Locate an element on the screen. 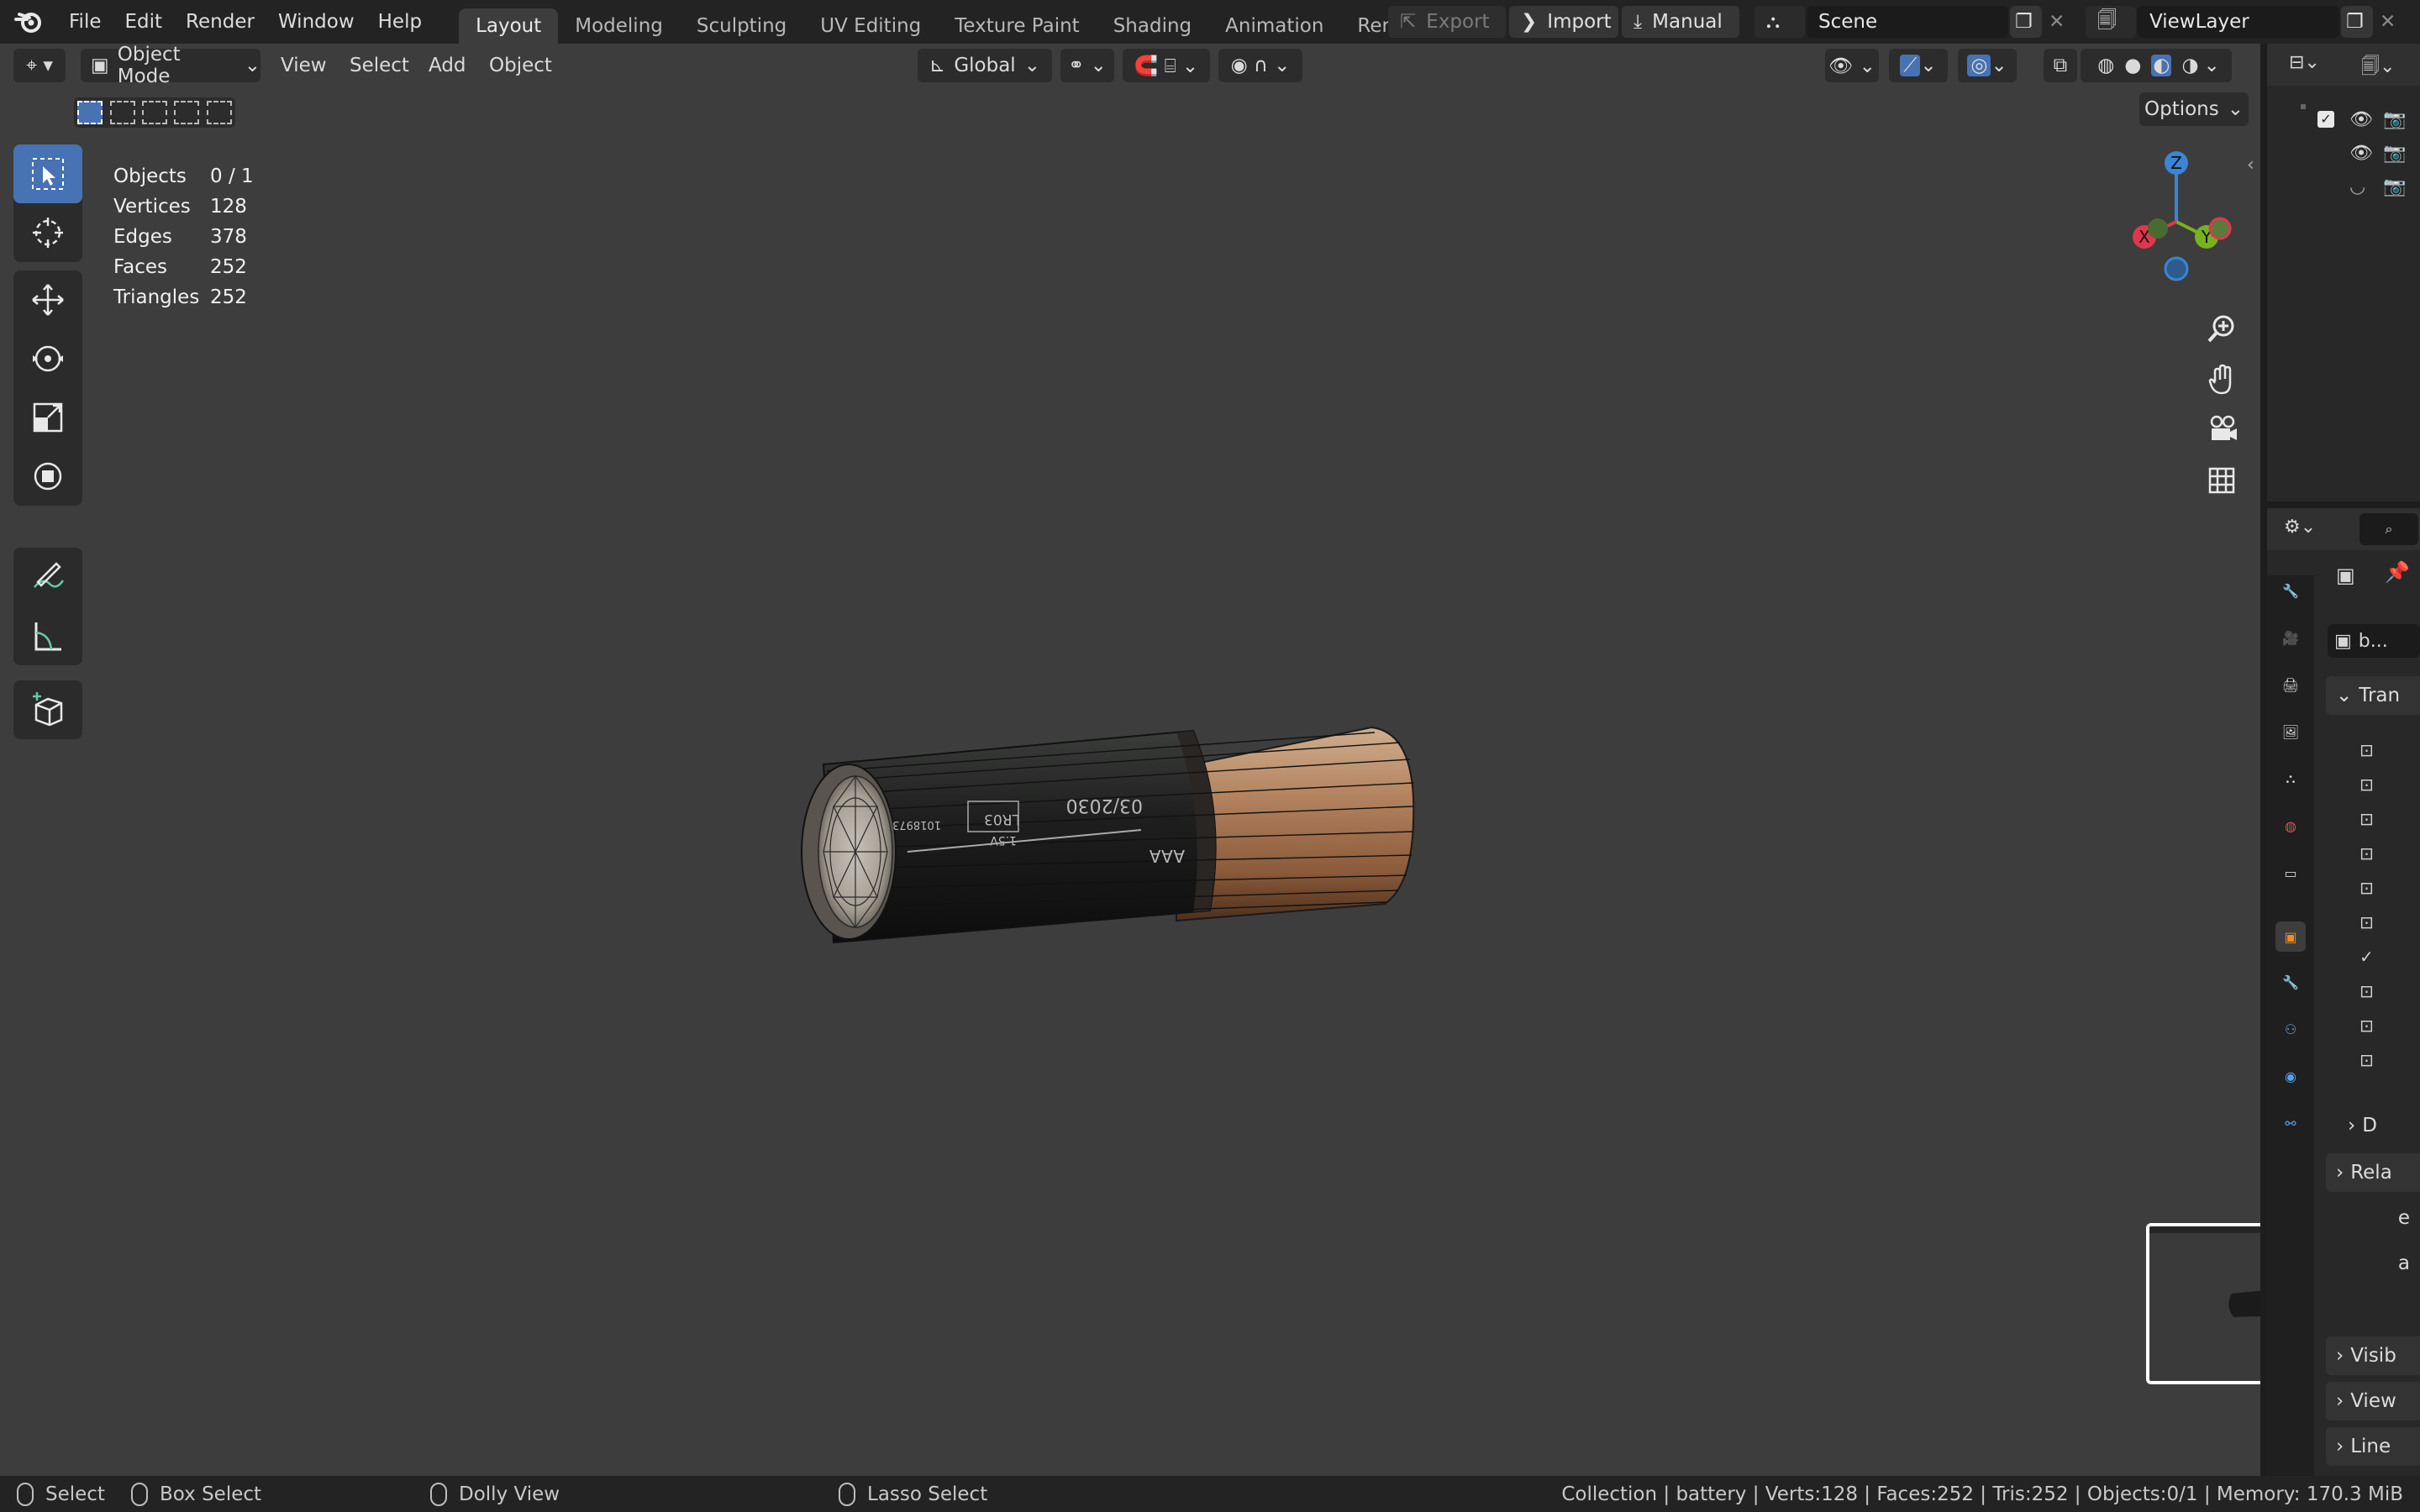  measure-tool-icon is located at coordinates (47, 635).